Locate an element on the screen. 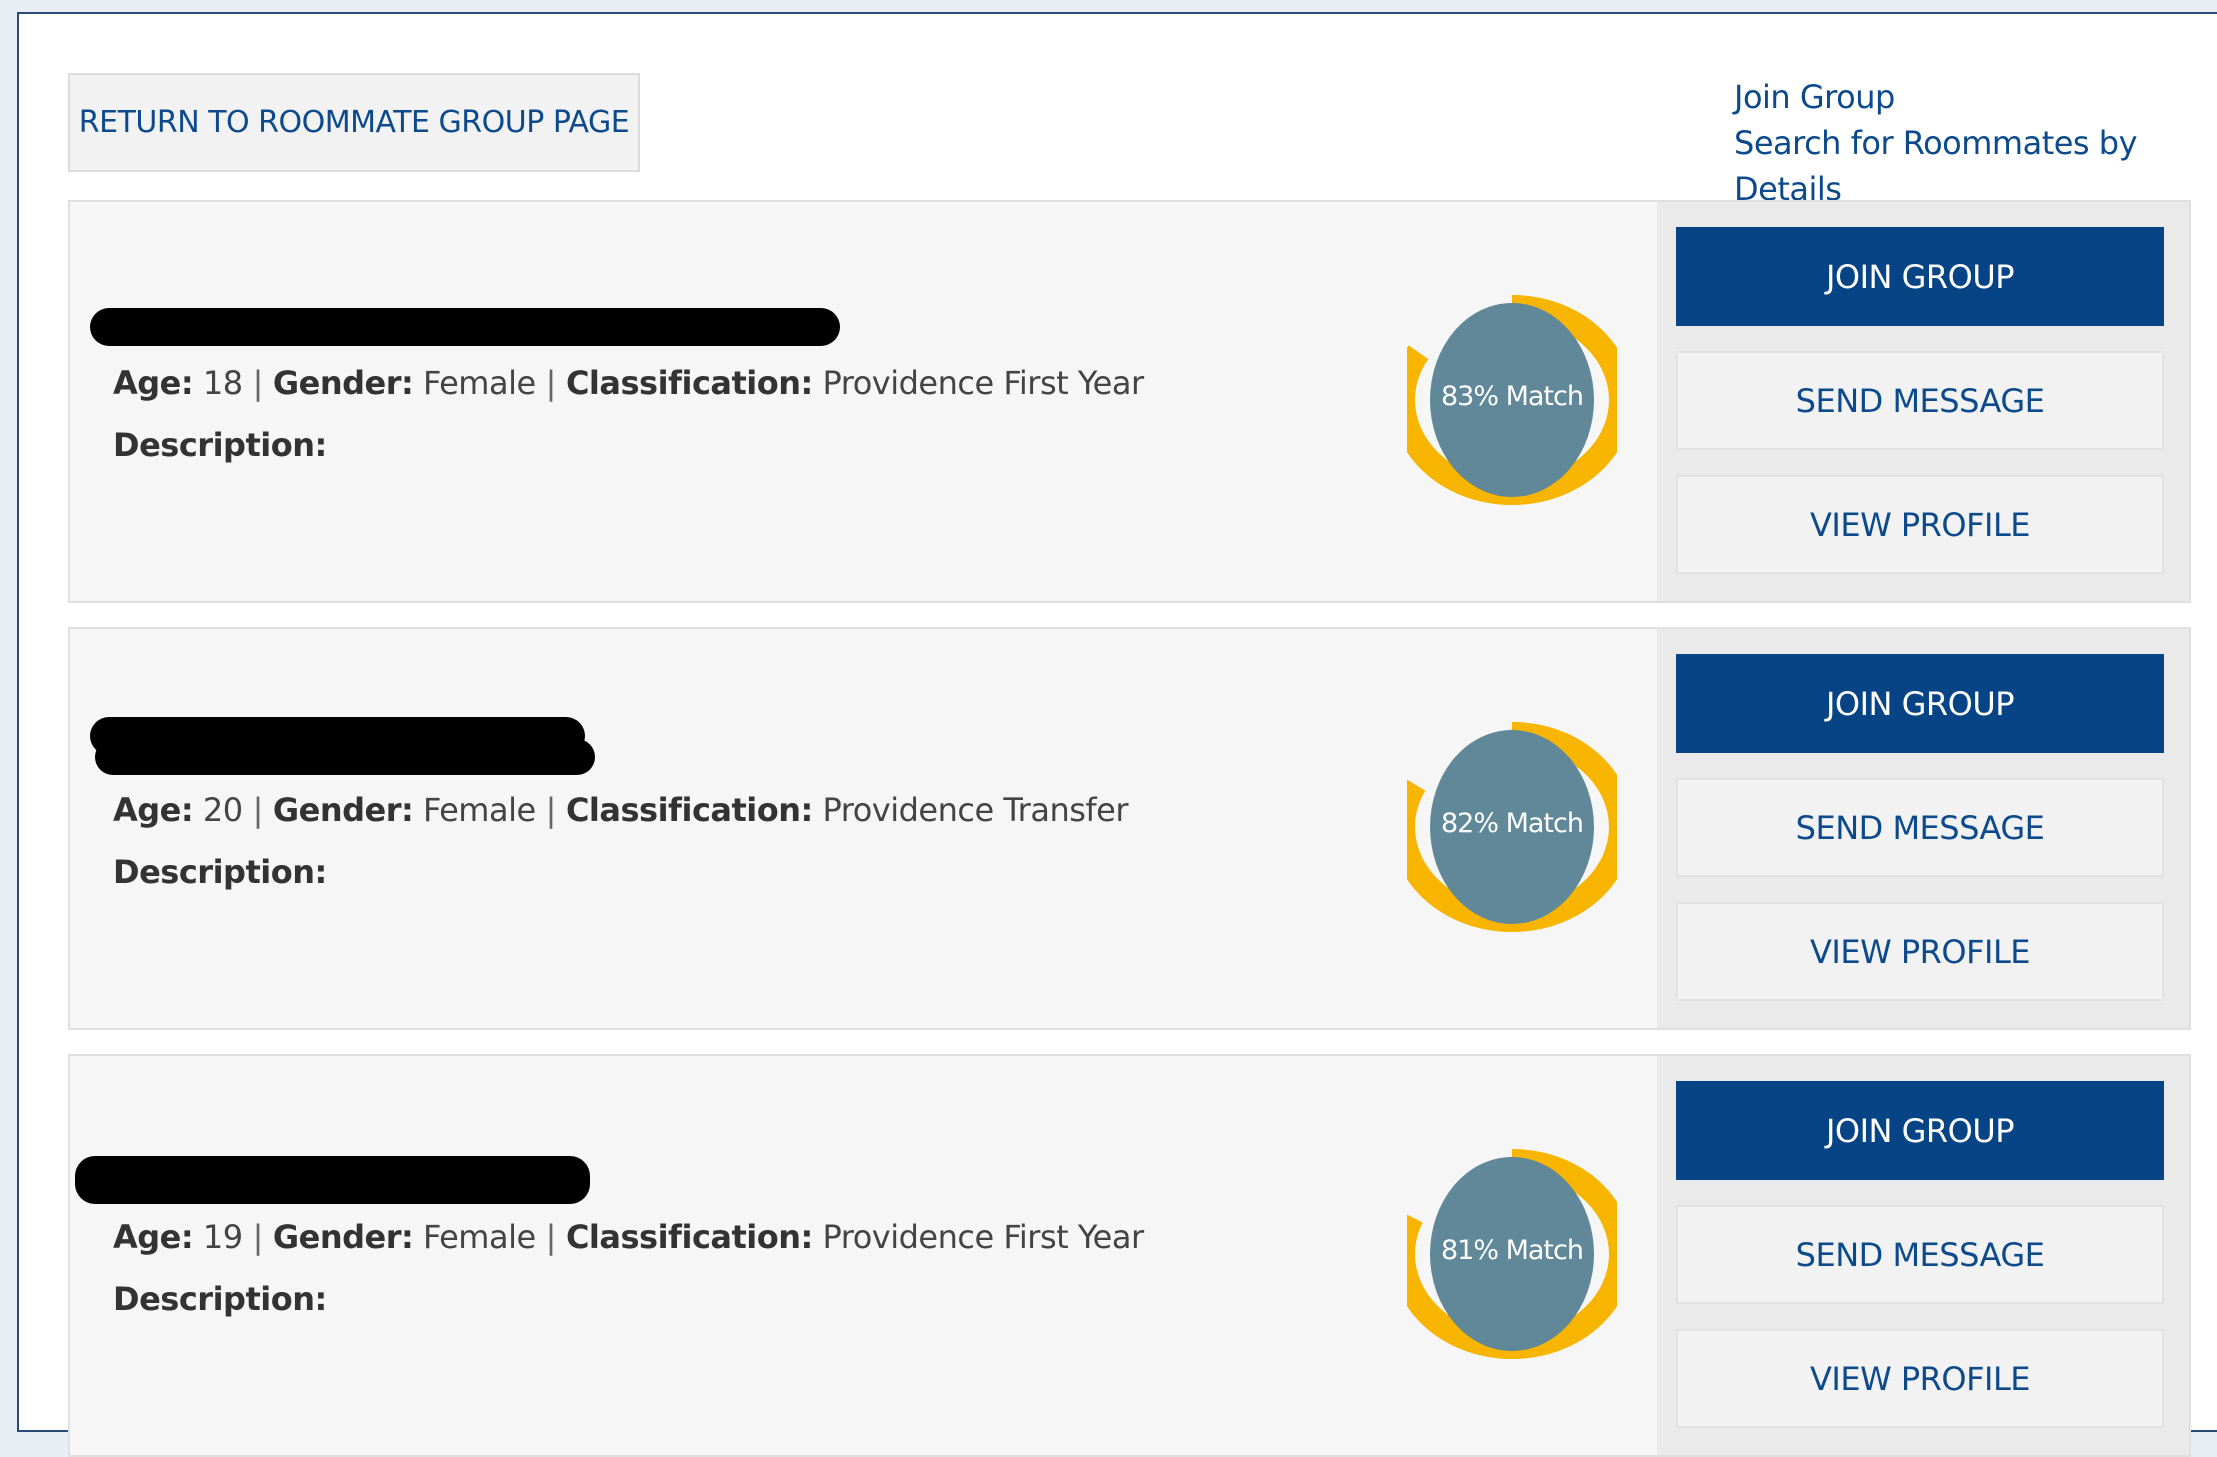  return-to-group-button: RETURN TO ROOMMATE GROUP PAGE is located at coordinates (354, 122).